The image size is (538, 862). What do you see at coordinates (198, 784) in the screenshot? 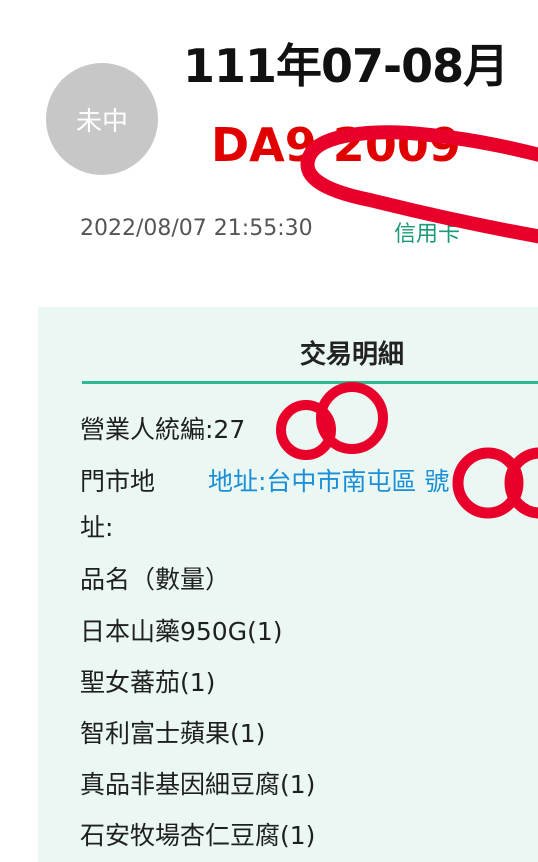
I see `list-item: 真品非基因細豆腐(1)` at bounding box center [198, 784].